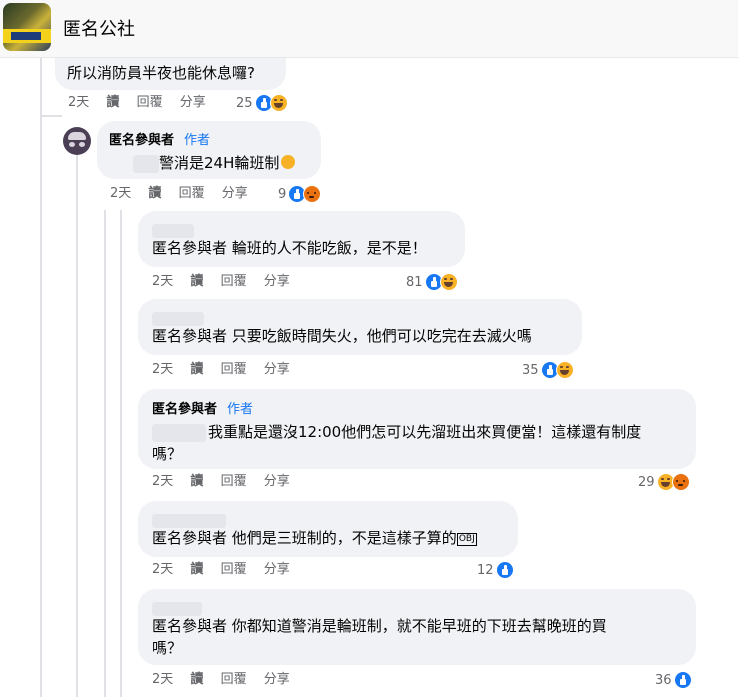  What do you see at coordinates (282, 194) in the screenshot?
I see `reaction-count: 9` at bounding box center [282, 194].